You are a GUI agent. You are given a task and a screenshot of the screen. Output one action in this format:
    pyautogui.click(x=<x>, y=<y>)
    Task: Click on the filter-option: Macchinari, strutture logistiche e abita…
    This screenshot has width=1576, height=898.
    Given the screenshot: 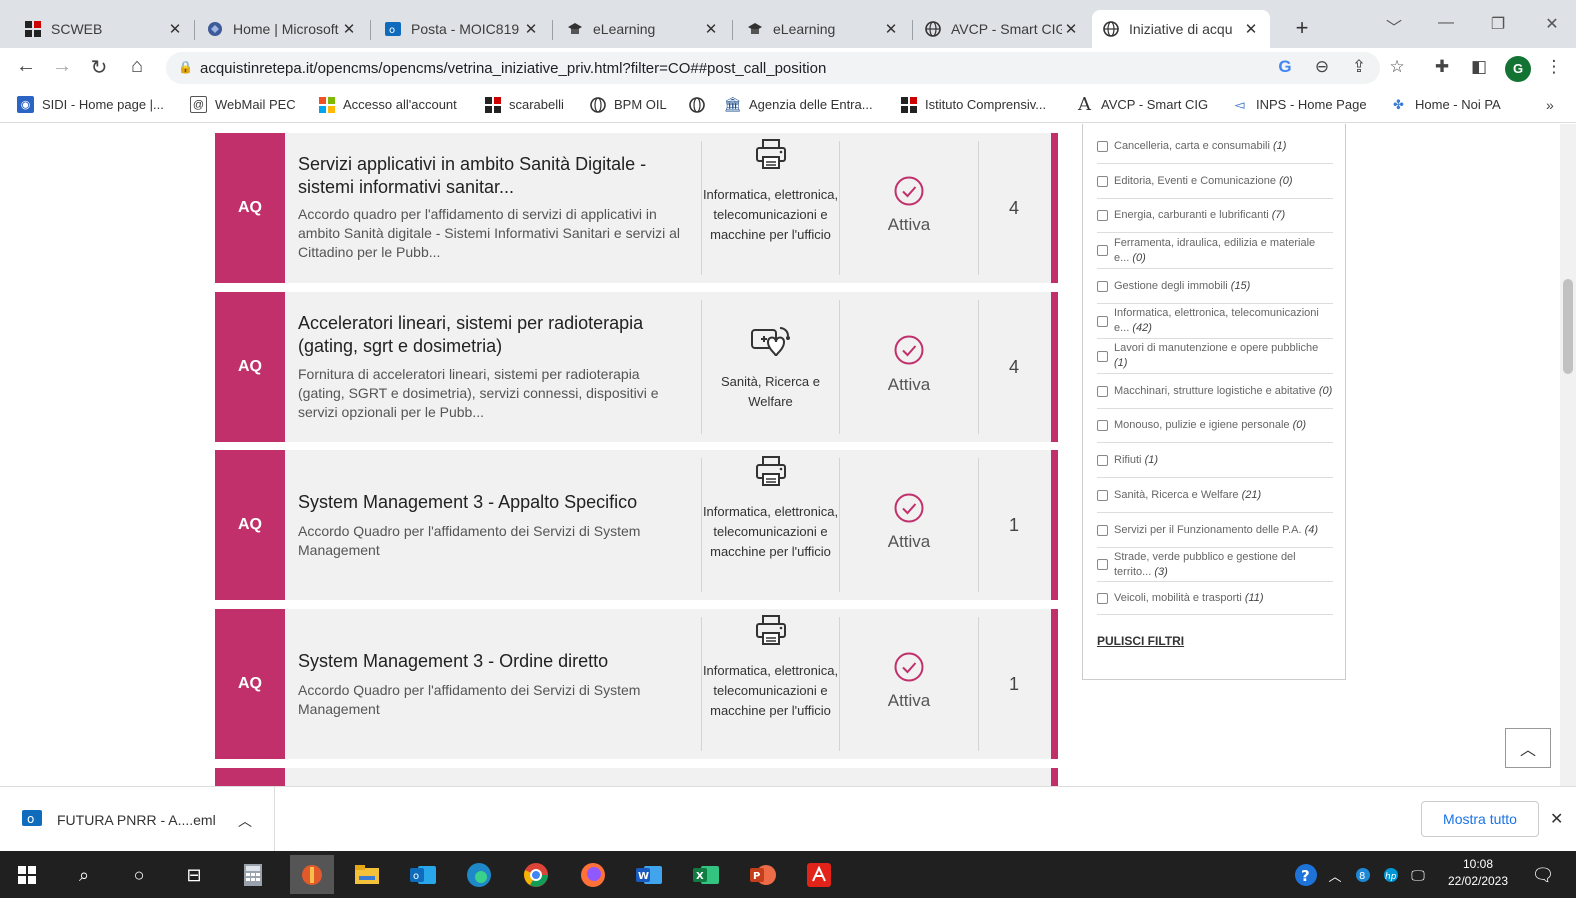 What is the action you would take?
    pyautogui.click(x=1215, y=391)
    